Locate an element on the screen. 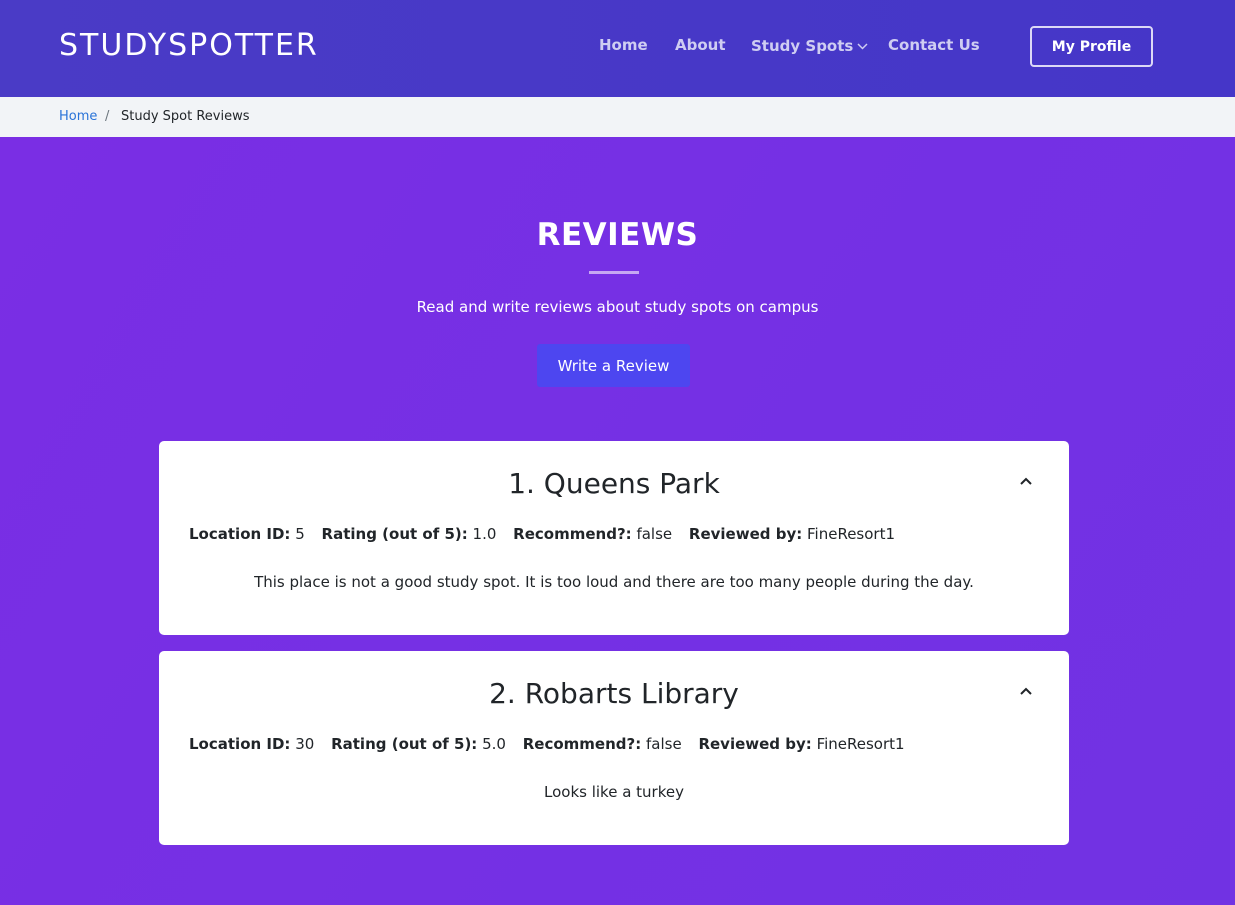 The height and width of the screenshot is (905, 1235). nav-study-spots-label: Study Spots is located at coordinates (802, 46).